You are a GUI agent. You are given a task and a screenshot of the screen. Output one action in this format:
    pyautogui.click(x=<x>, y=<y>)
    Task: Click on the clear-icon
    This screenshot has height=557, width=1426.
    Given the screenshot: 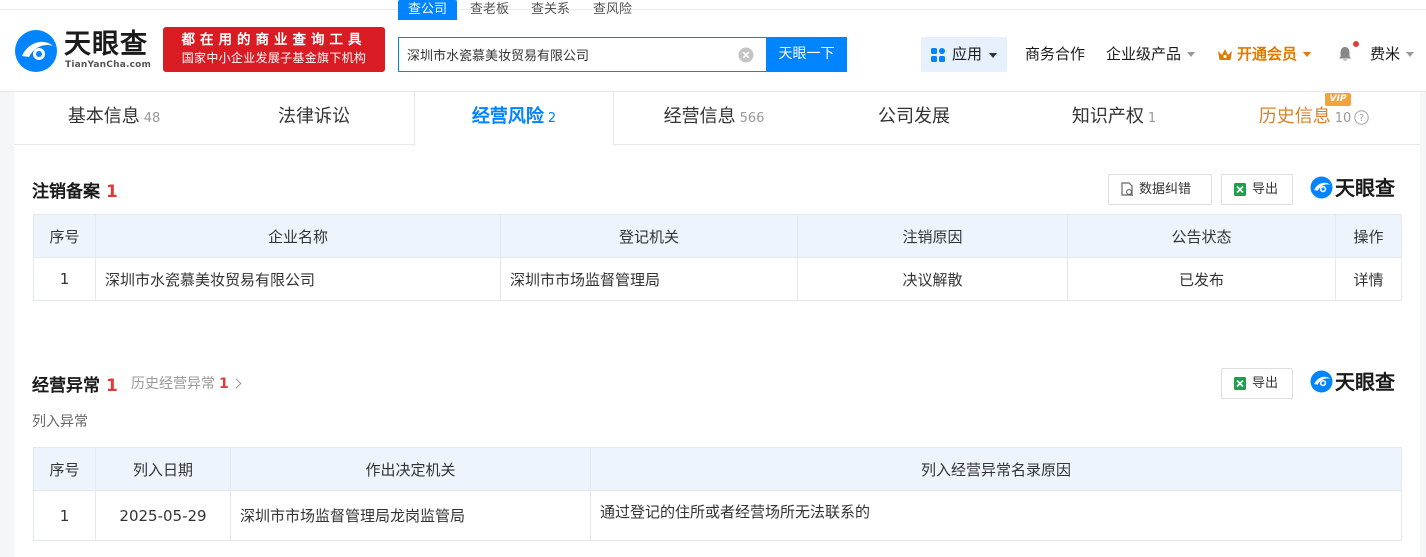 What is the action you would take?
    pyautogui.click(x=746, y=55)
    